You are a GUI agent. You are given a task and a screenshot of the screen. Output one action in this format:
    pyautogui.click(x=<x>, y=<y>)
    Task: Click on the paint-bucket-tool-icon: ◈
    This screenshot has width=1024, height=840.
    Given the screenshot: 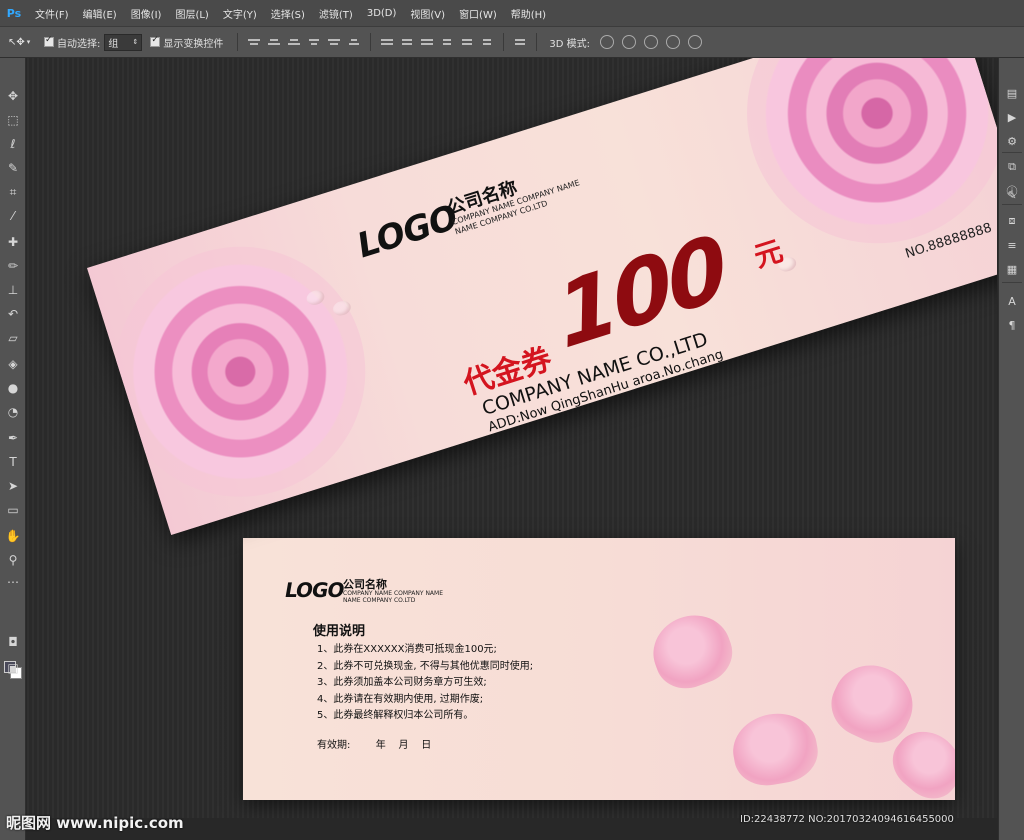 What is the action you would take?
    pyautogui.click(x=13, y=364)
    